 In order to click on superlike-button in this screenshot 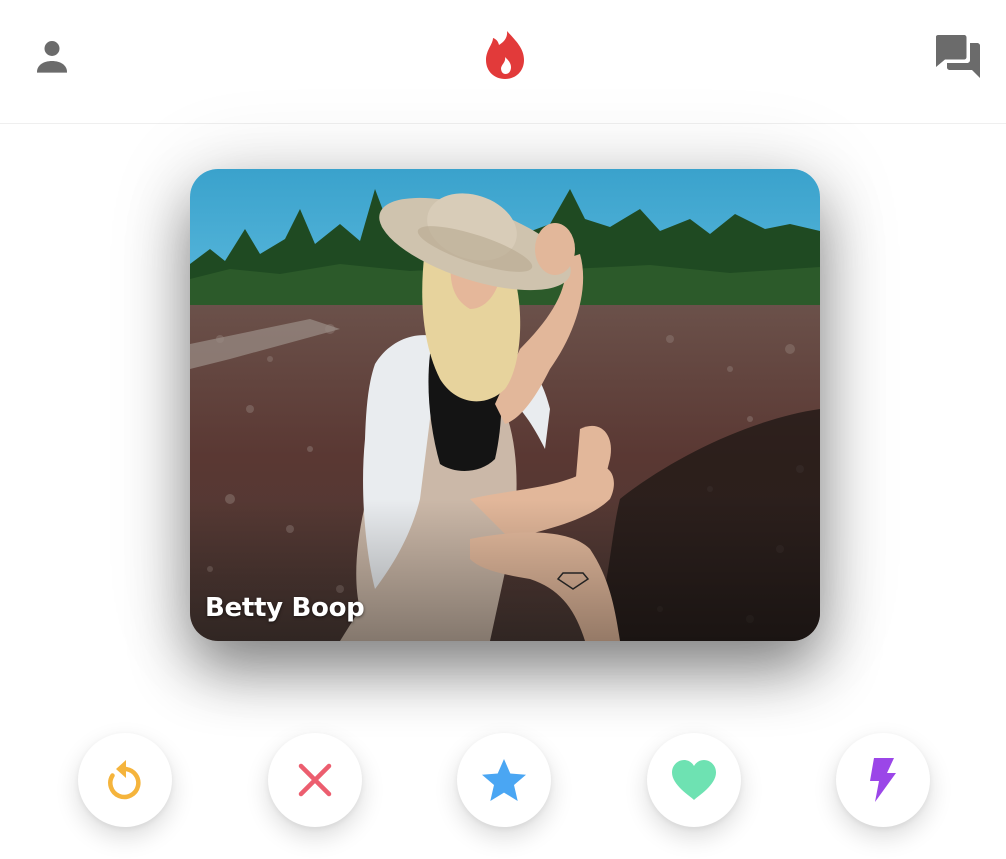, I will do `click(504, 780)`.